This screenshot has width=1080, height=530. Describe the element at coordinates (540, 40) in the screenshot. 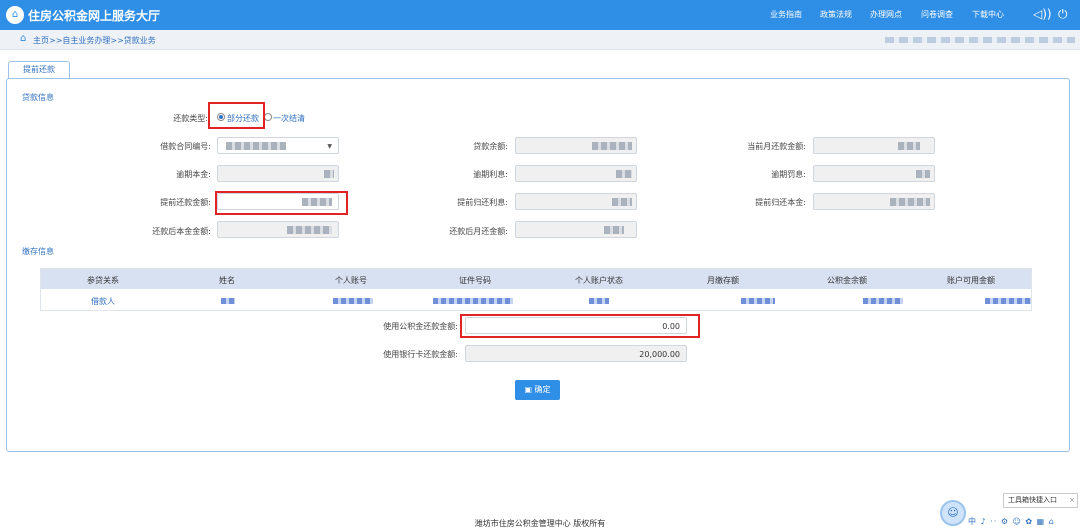

I see `breadcrumb-bar: ⌂ 主页>>自主业务办理>>贷款业务` at that location.